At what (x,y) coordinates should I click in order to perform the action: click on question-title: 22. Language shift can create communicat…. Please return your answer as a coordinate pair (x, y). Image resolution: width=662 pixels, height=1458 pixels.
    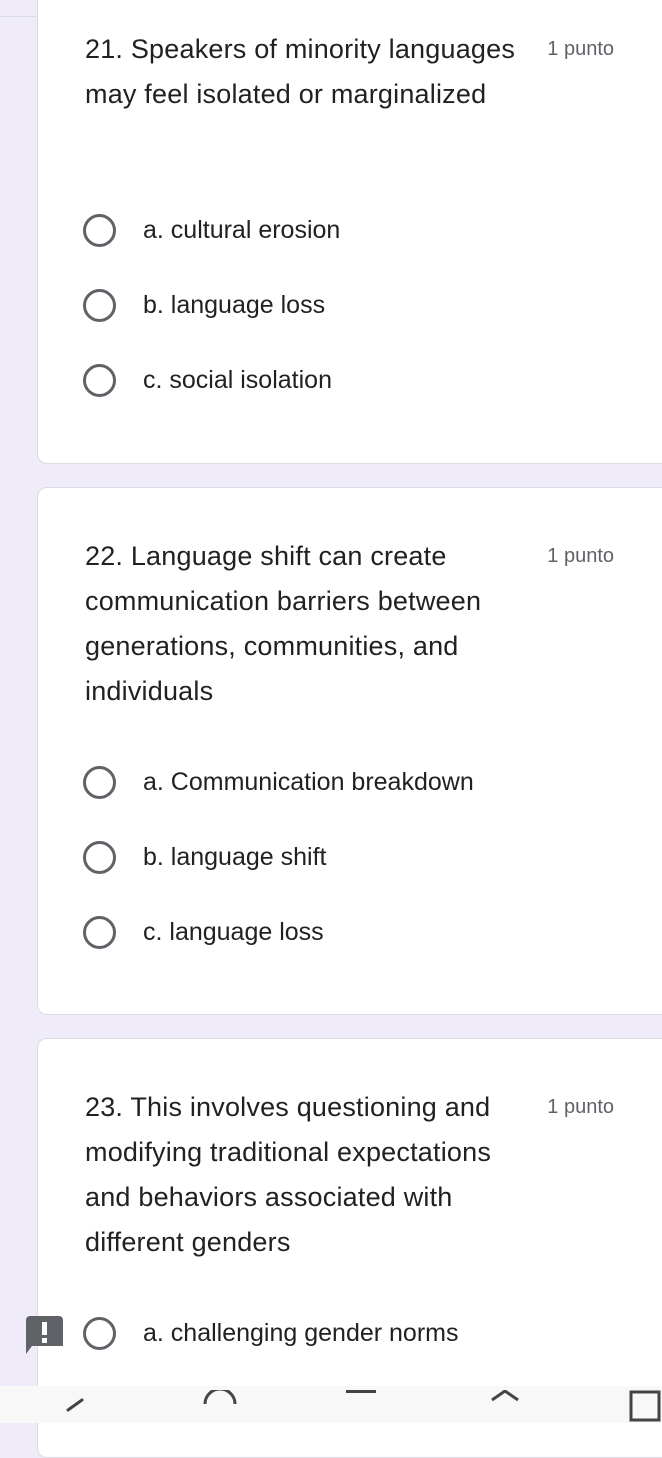
    Looking at the image, I should click on (283, 623).